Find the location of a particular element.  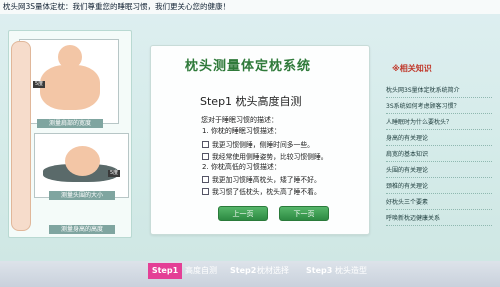

step-title: Step1 枕头高度自测 is located at coordinates (251, 101).